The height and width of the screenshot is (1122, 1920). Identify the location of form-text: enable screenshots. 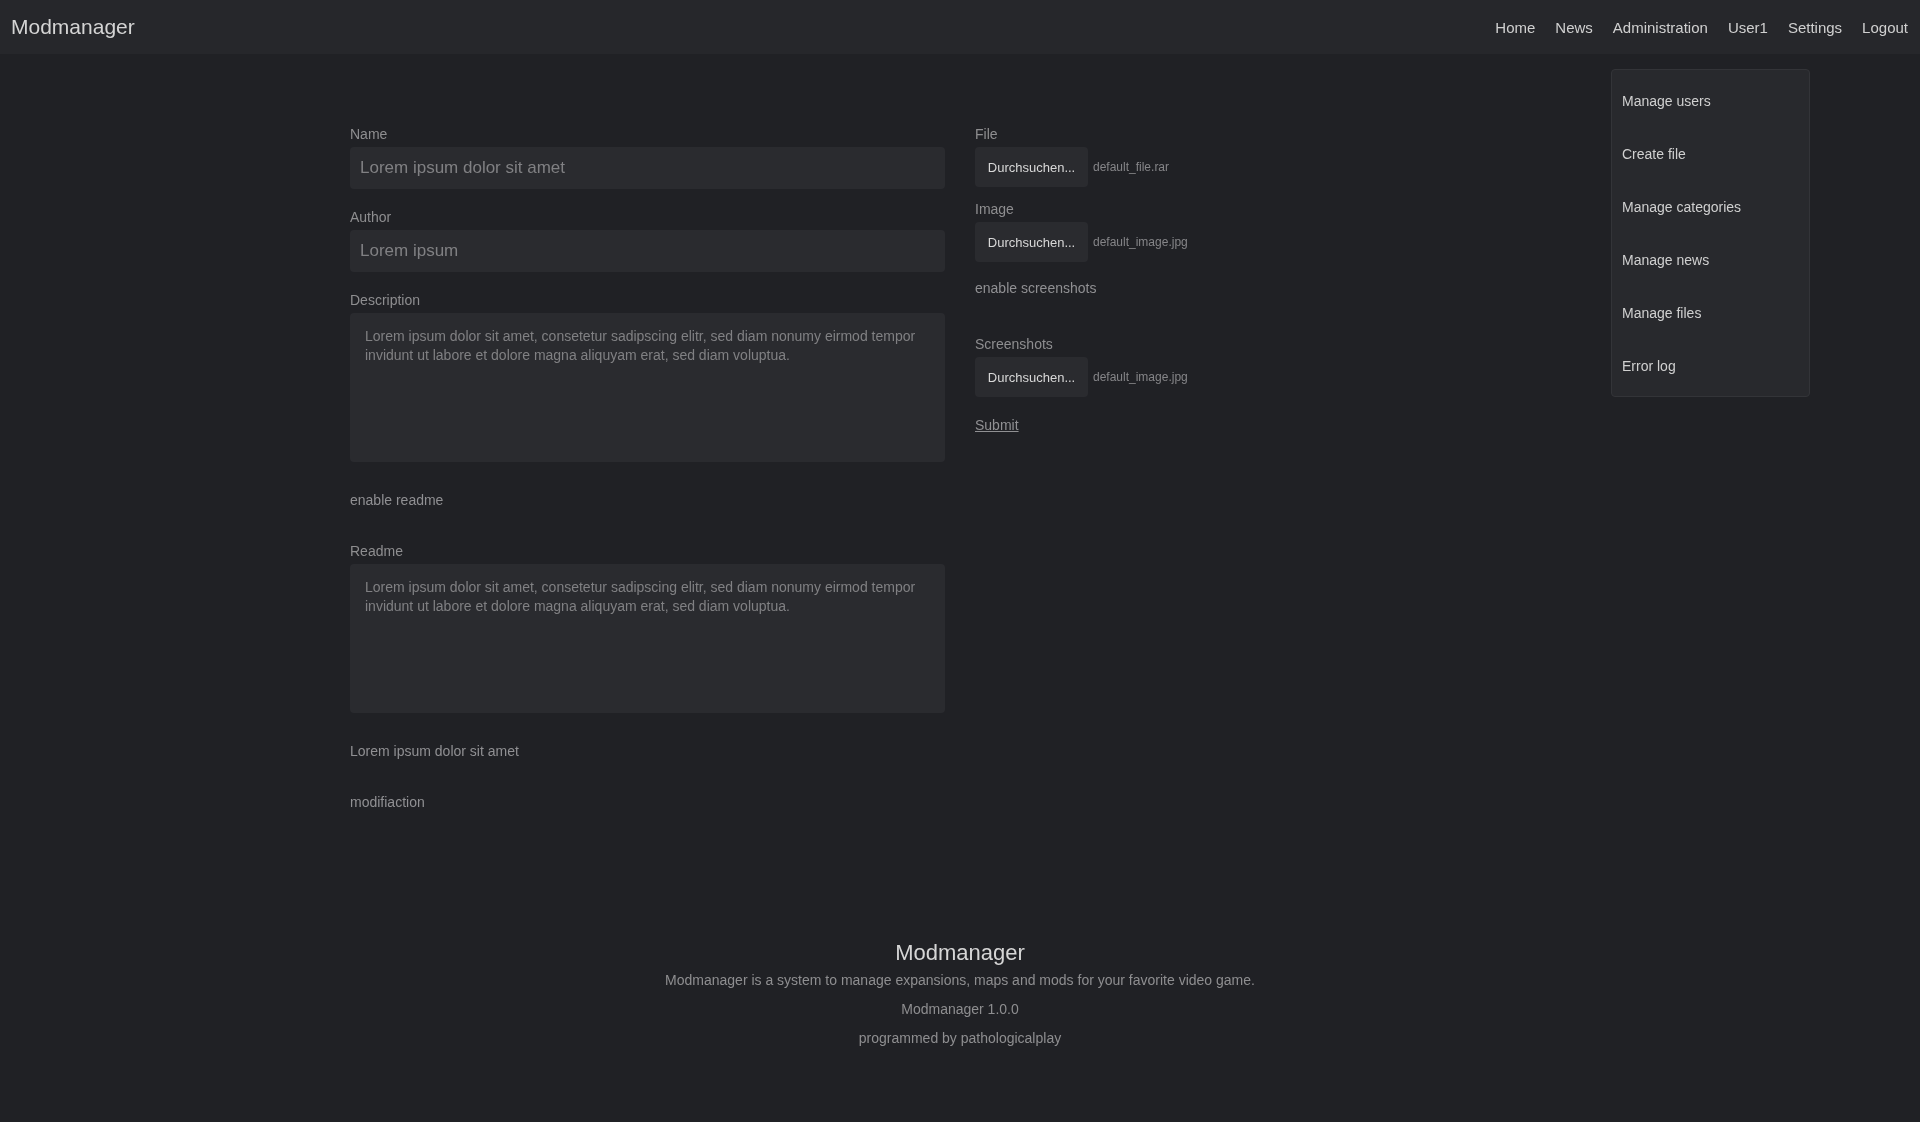
(1036, 288).